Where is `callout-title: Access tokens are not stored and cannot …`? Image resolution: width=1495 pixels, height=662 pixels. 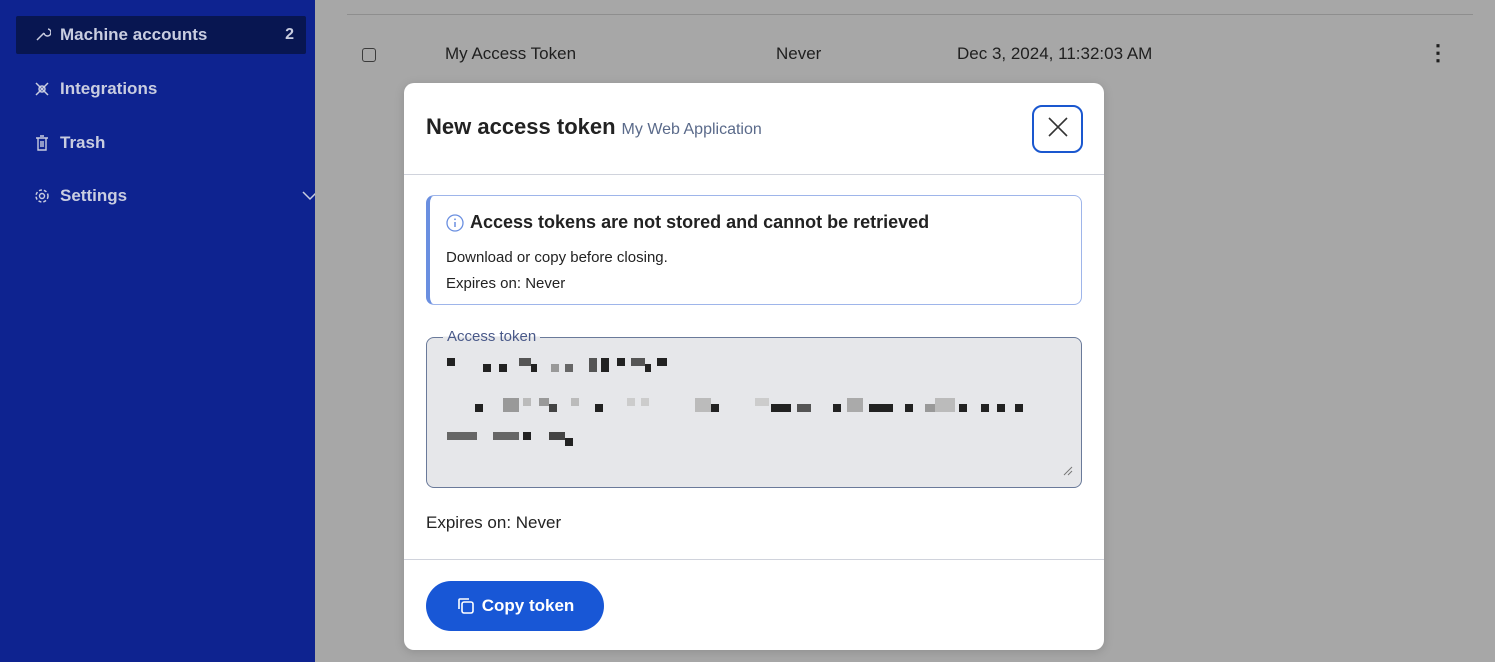
callout-title: Access tokens are not stored and cannot … is located at coordinates (687, 222).